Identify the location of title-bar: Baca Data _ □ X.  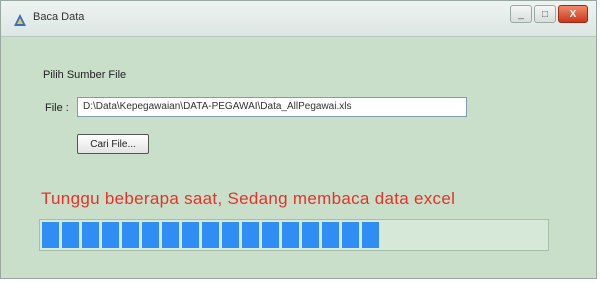
(298, 19).